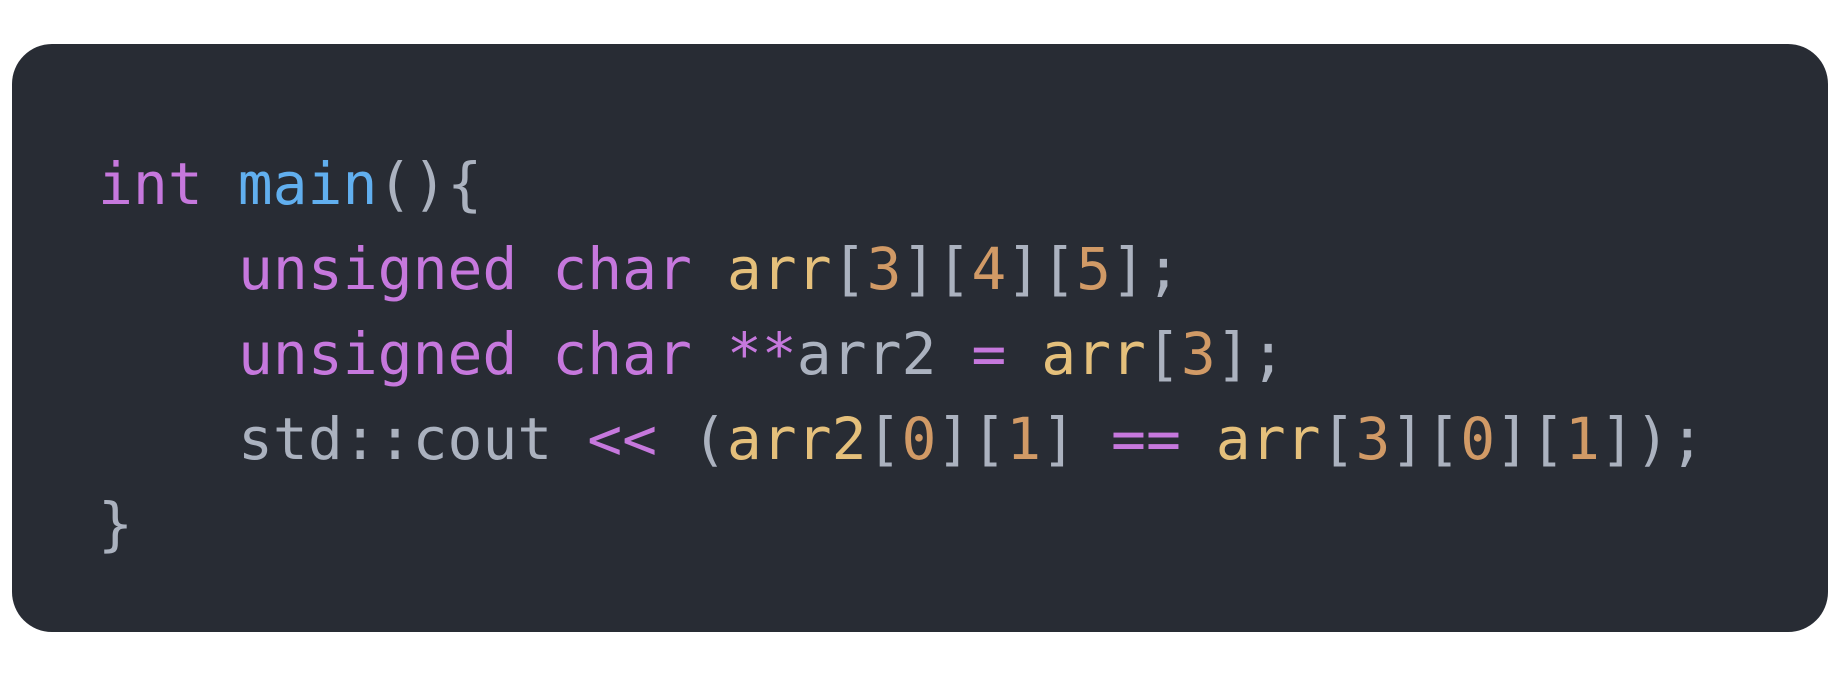 The width and height of the screenshot is (1840, 676). Describe the element at coordinates (989, 354) in the screenshot. I see `code-token-op: =` at that location.